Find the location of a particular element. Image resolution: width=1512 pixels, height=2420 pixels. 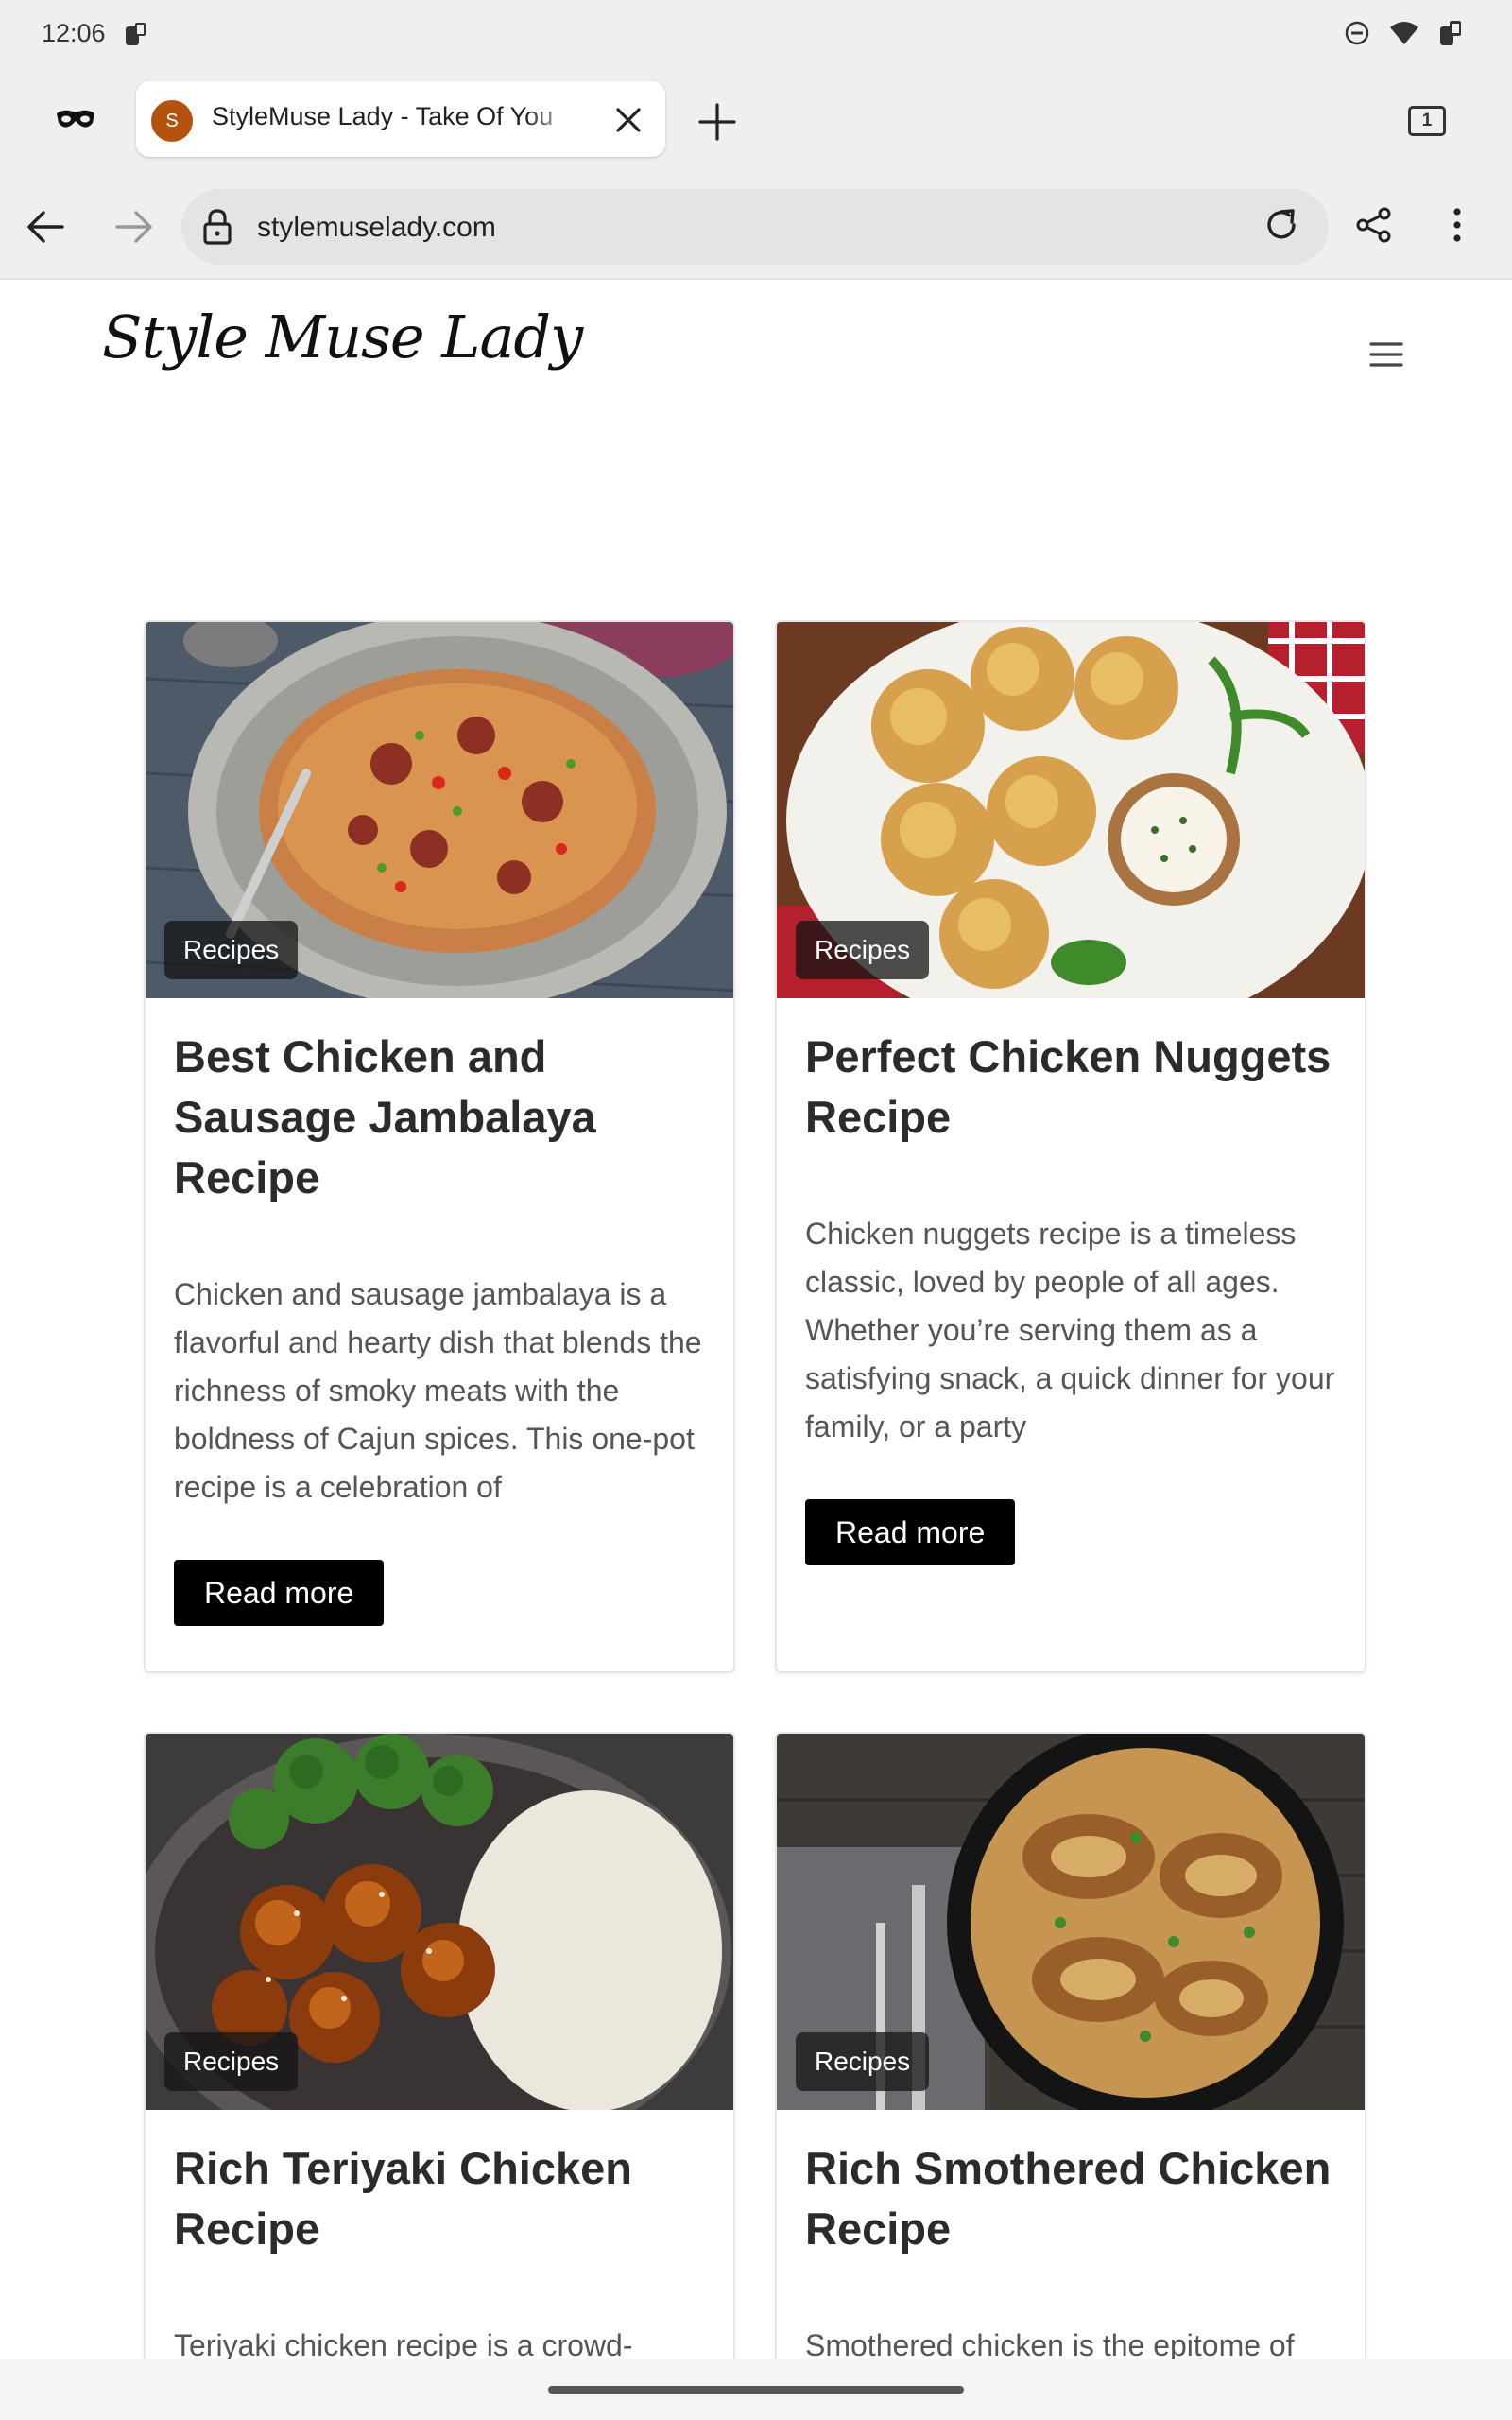

hamburger-menu-icon is located at coordinates (1386, 357).